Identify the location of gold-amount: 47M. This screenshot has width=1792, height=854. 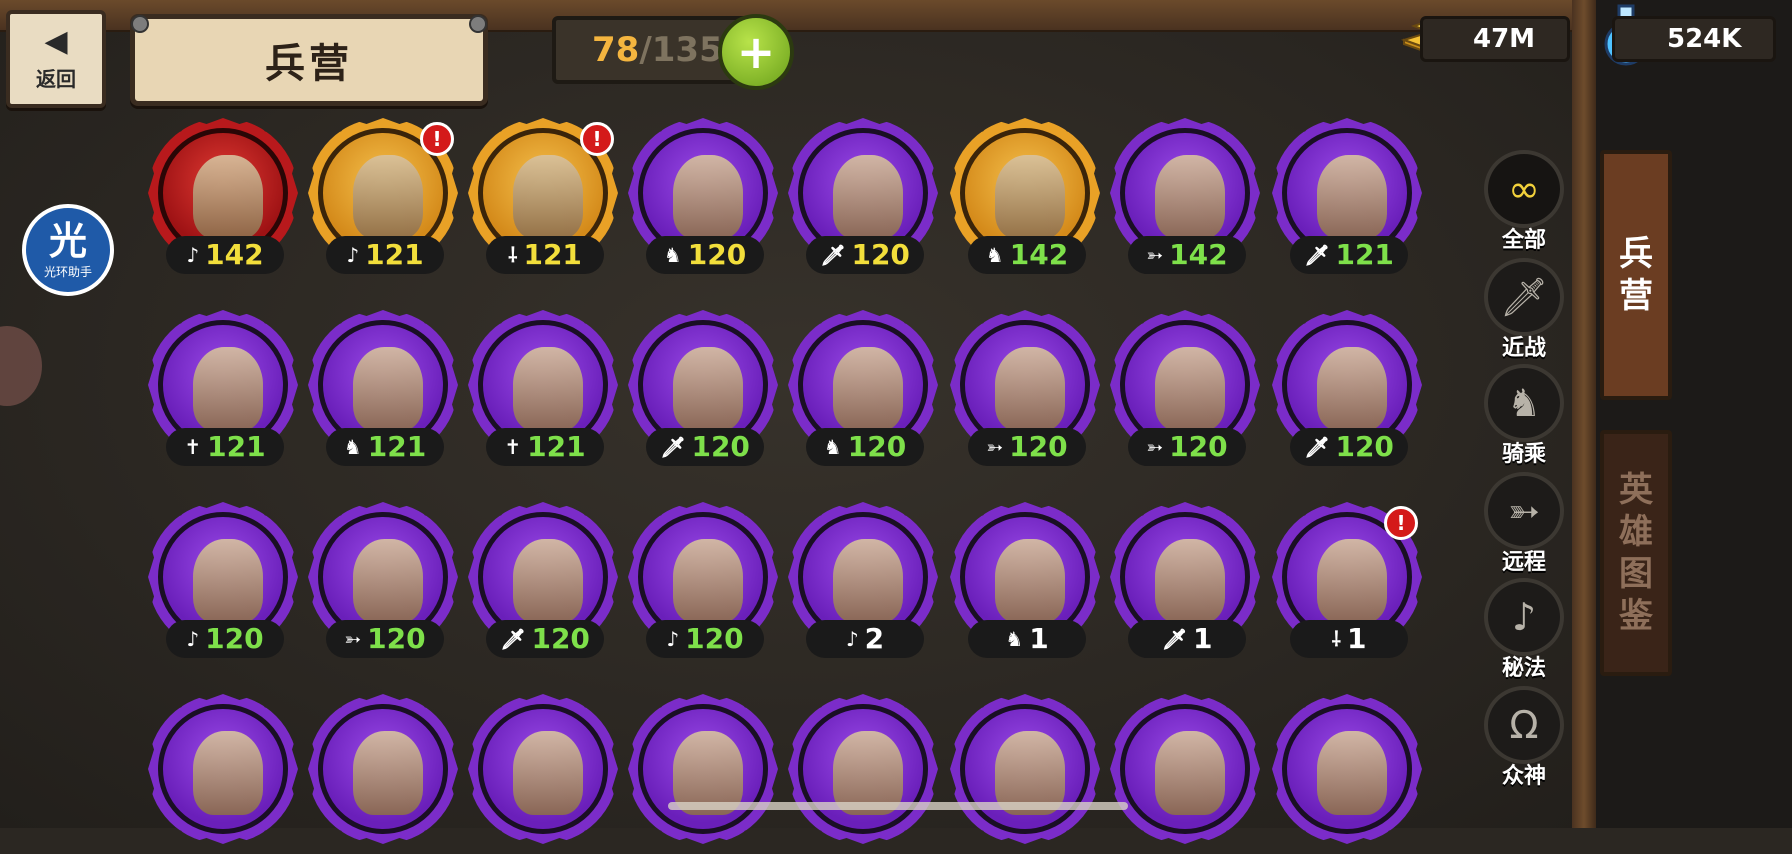
(1495, 39).